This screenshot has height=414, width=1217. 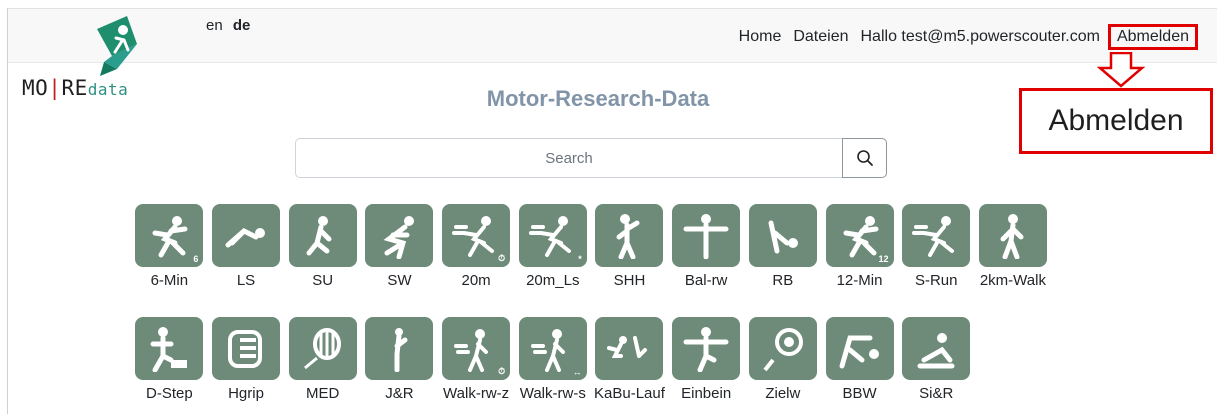 What do you see at coordinates (476, 280) in the screenshot?
I see `test-tile-label: 20m` at bounding box center [476, 280].